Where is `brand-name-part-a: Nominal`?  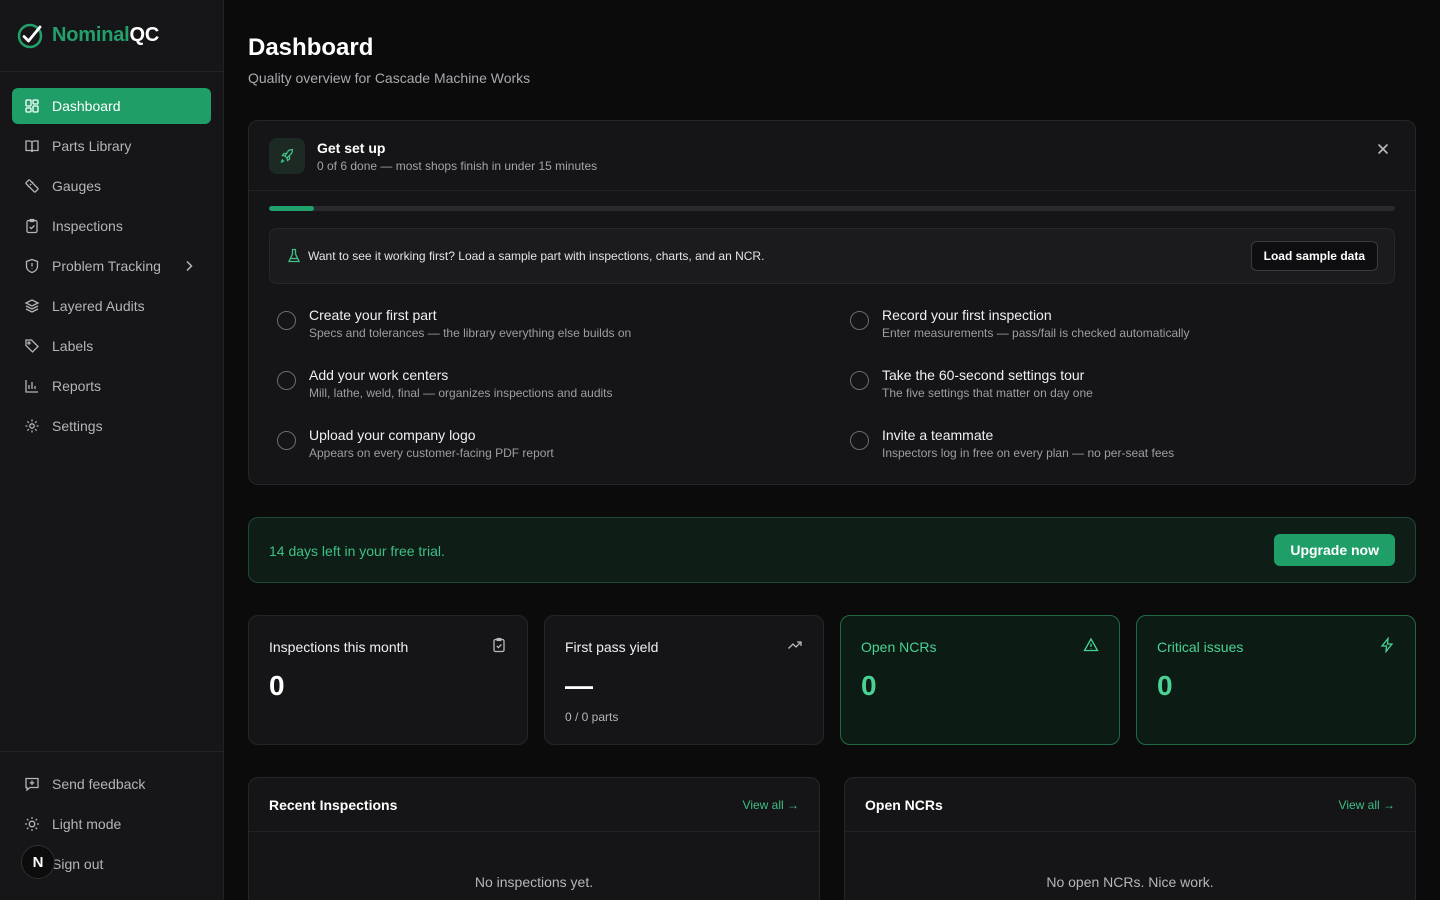
brand-name-part-a: Nominal is located at coordinates (91, 35).